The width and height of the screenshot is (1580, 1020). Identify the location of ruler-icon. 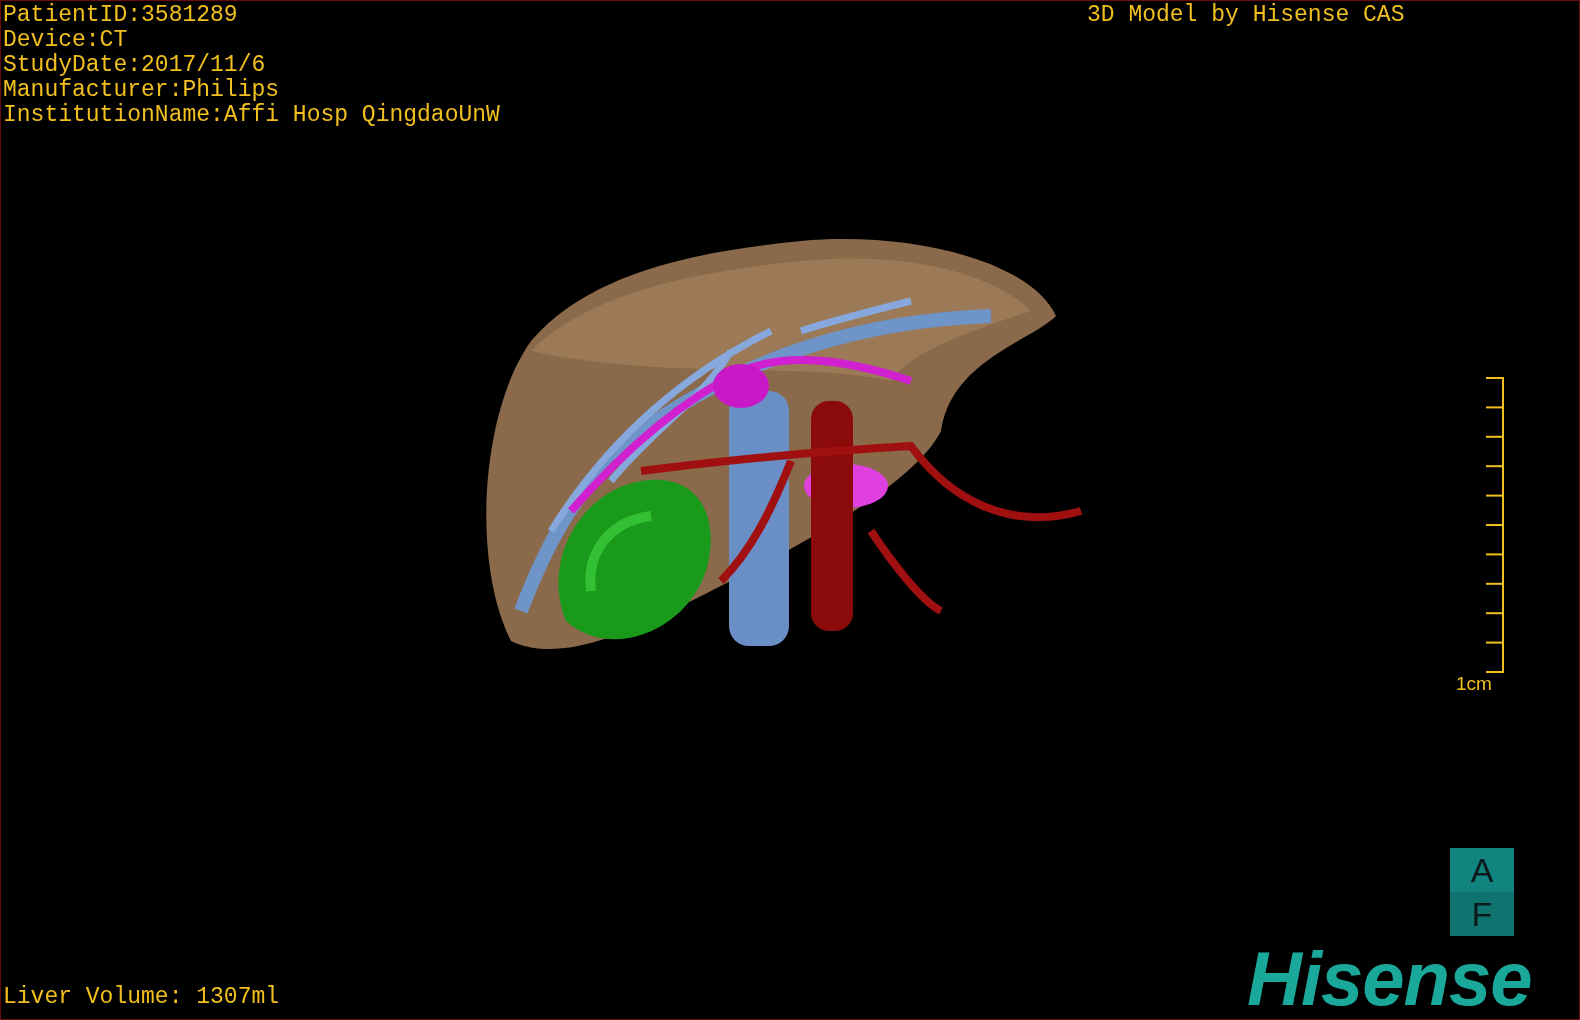
(1495, 525).